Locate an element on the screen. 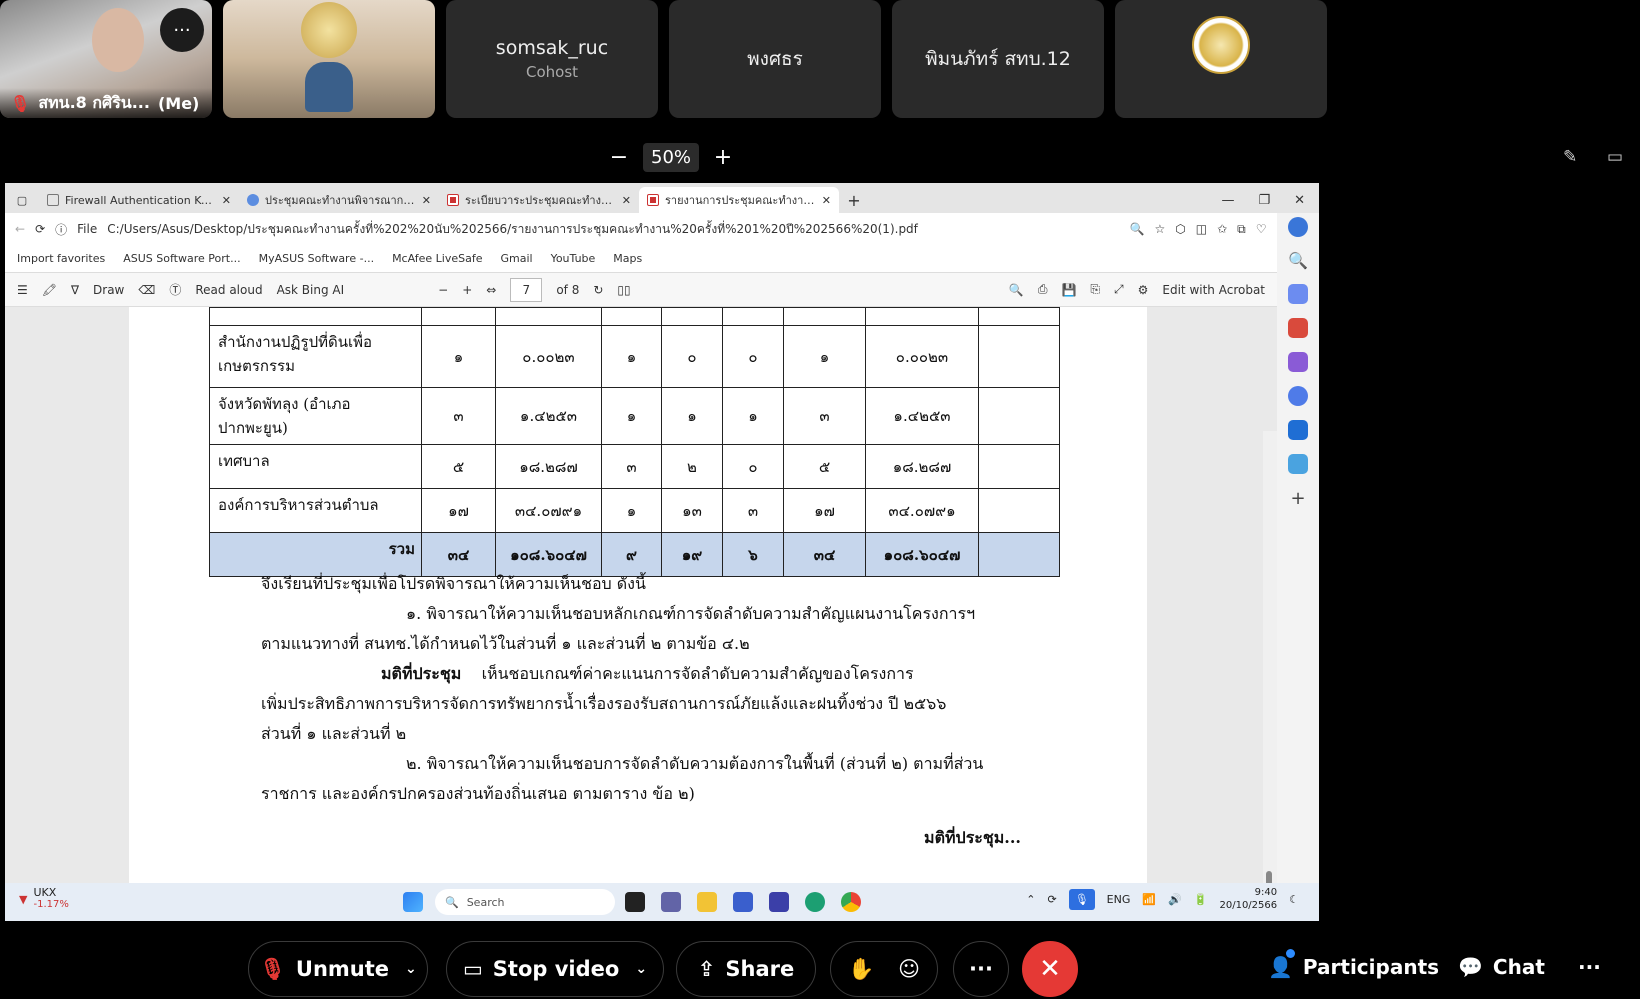 The image size is (1640, 999). back-icon: ← is located at coordinates (20, 229).